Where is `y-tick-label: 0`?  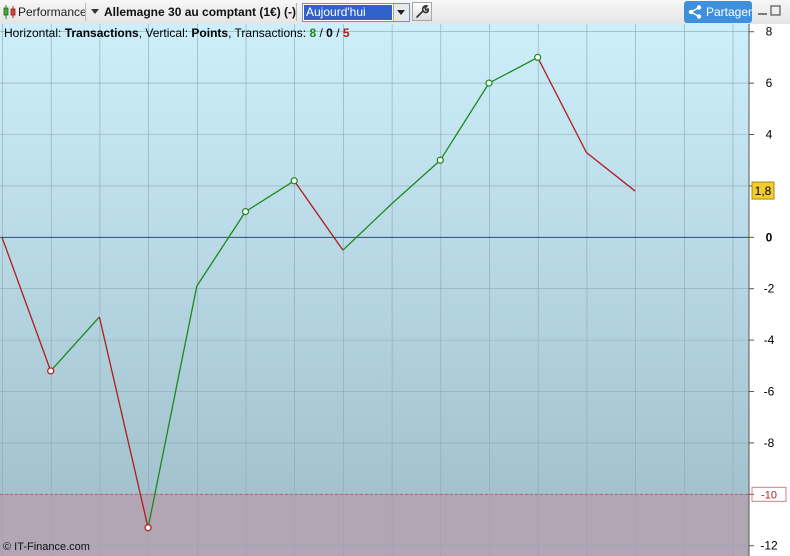 y-tick-label: 0 is located at coordinates (769, 237).